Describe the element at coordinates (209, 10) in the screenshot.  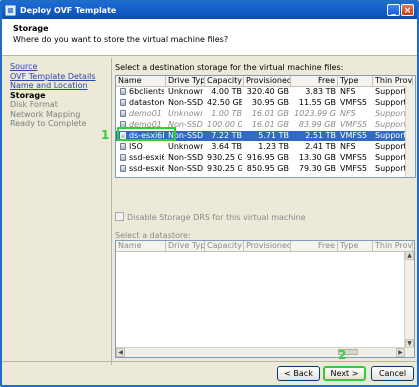
I see `title-bar: Deploy OVF Template _ ×` at that location.